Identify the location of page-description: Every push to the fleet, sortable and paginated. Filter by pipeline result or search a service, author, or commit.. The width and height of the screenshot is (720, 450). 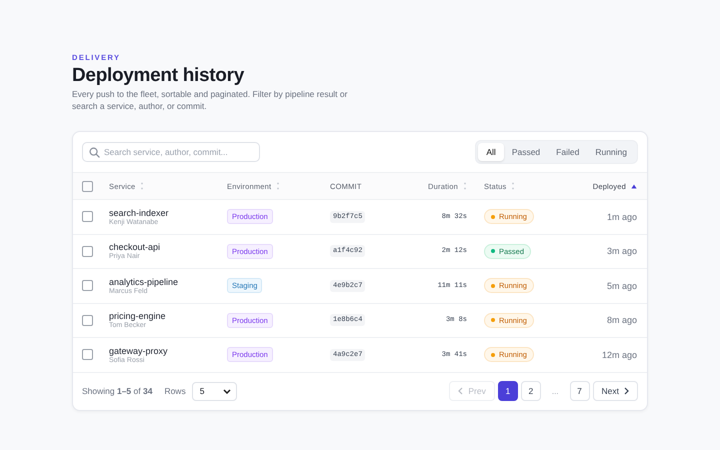
(210, 100).